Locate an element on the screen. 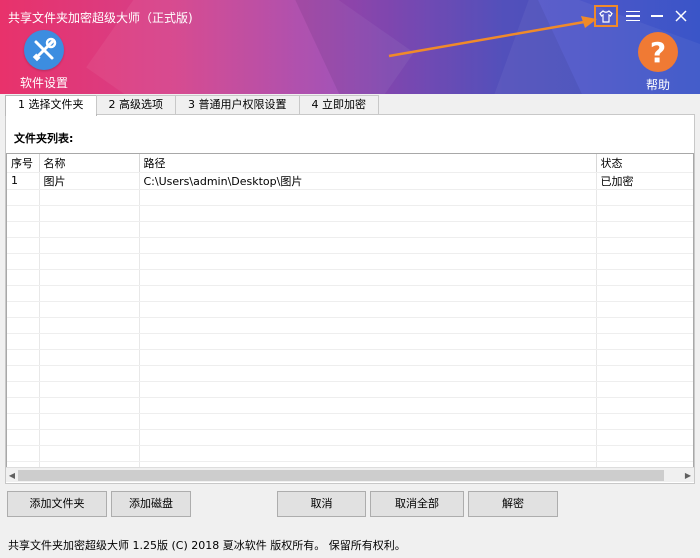  table-row: 1 图片 C:\Users\admin\Desktop\图片 已加密 is located at coordinates (350, 181).